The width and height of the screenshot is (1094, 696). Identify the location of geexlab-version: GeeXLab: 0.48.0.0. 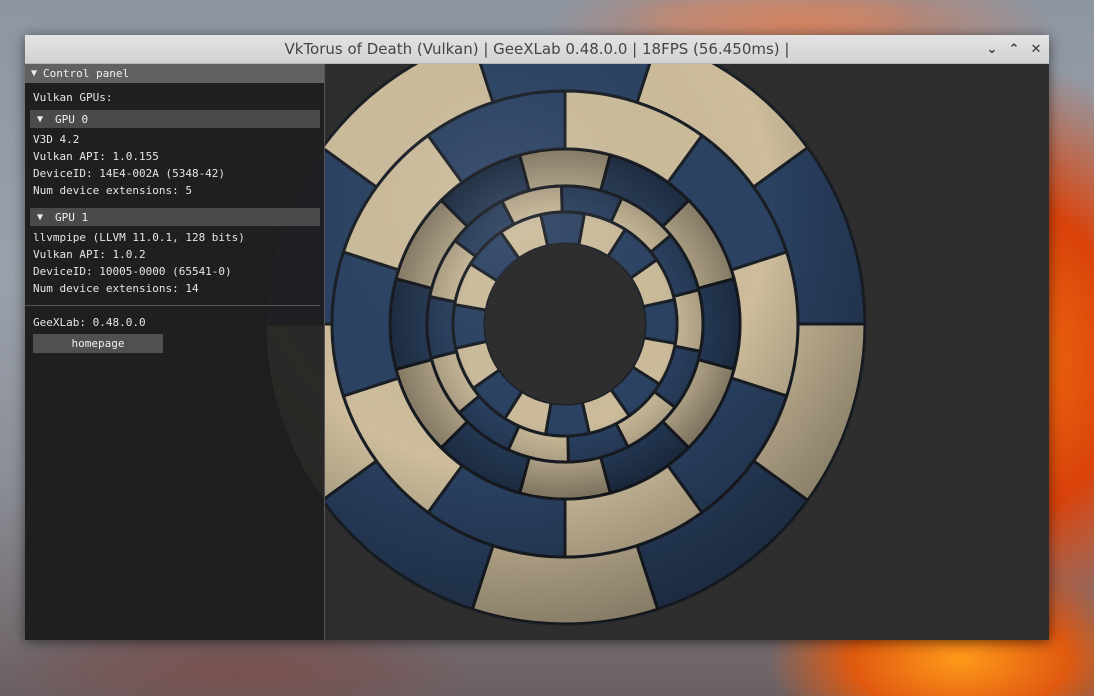
(89, 322).